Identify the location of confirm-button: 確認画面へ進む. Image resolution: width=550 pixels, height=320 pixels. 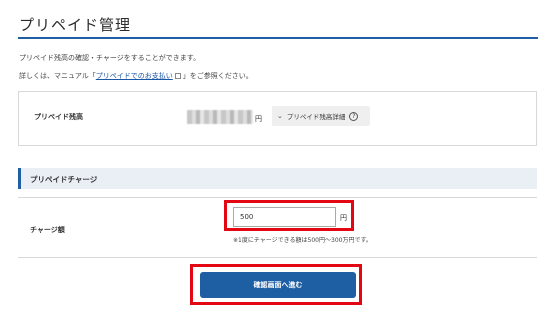
(278, 285).